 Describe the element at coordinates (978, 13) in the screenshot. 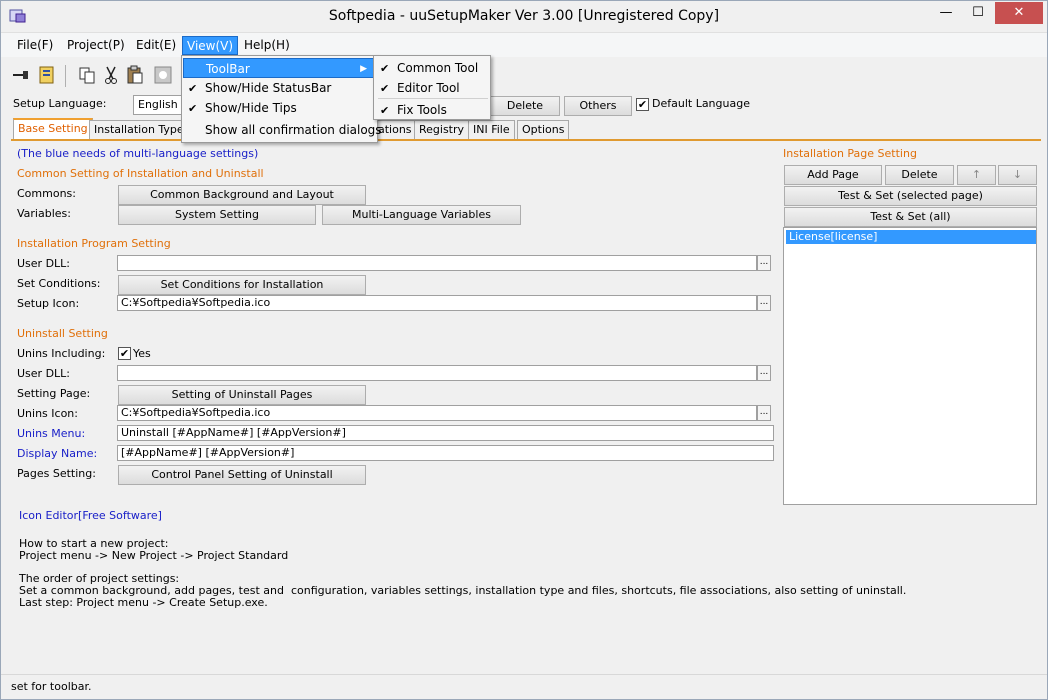

I see `maximize-button: ☐` at that location.